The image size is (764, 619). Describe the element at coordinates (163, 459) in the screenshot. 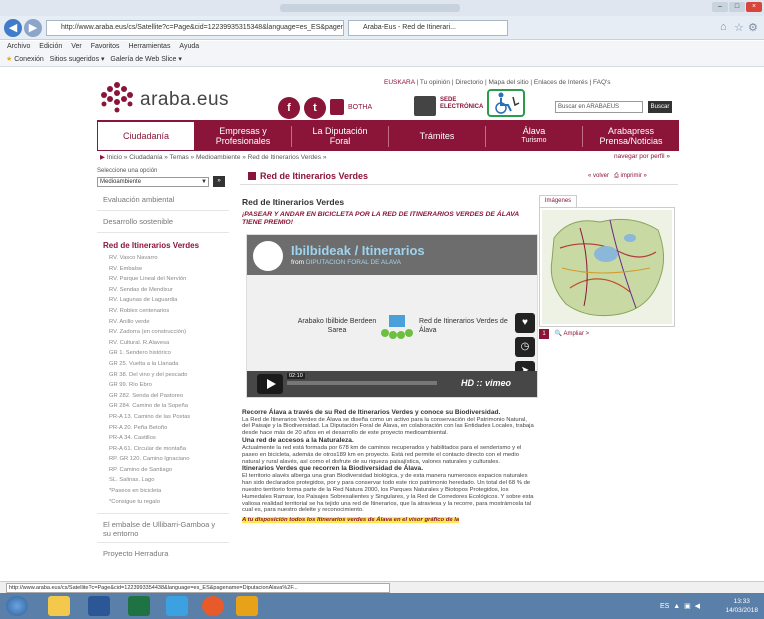

I see `sidebar-subitem: RP. GR 120. Camino Ignaciano` at that location.